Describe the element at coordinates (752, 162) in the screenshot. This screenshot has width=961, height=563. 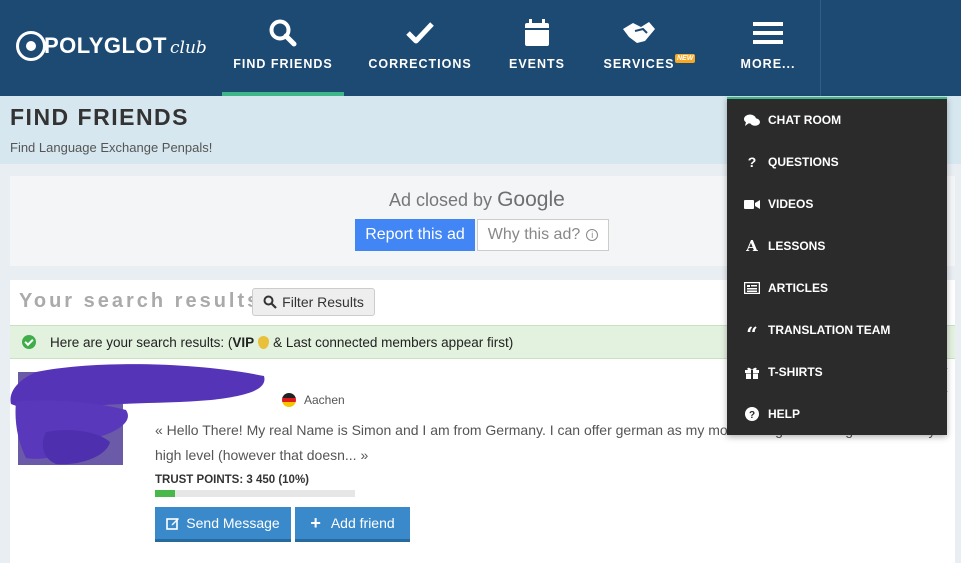
I see `question-icon: ?` at that location.